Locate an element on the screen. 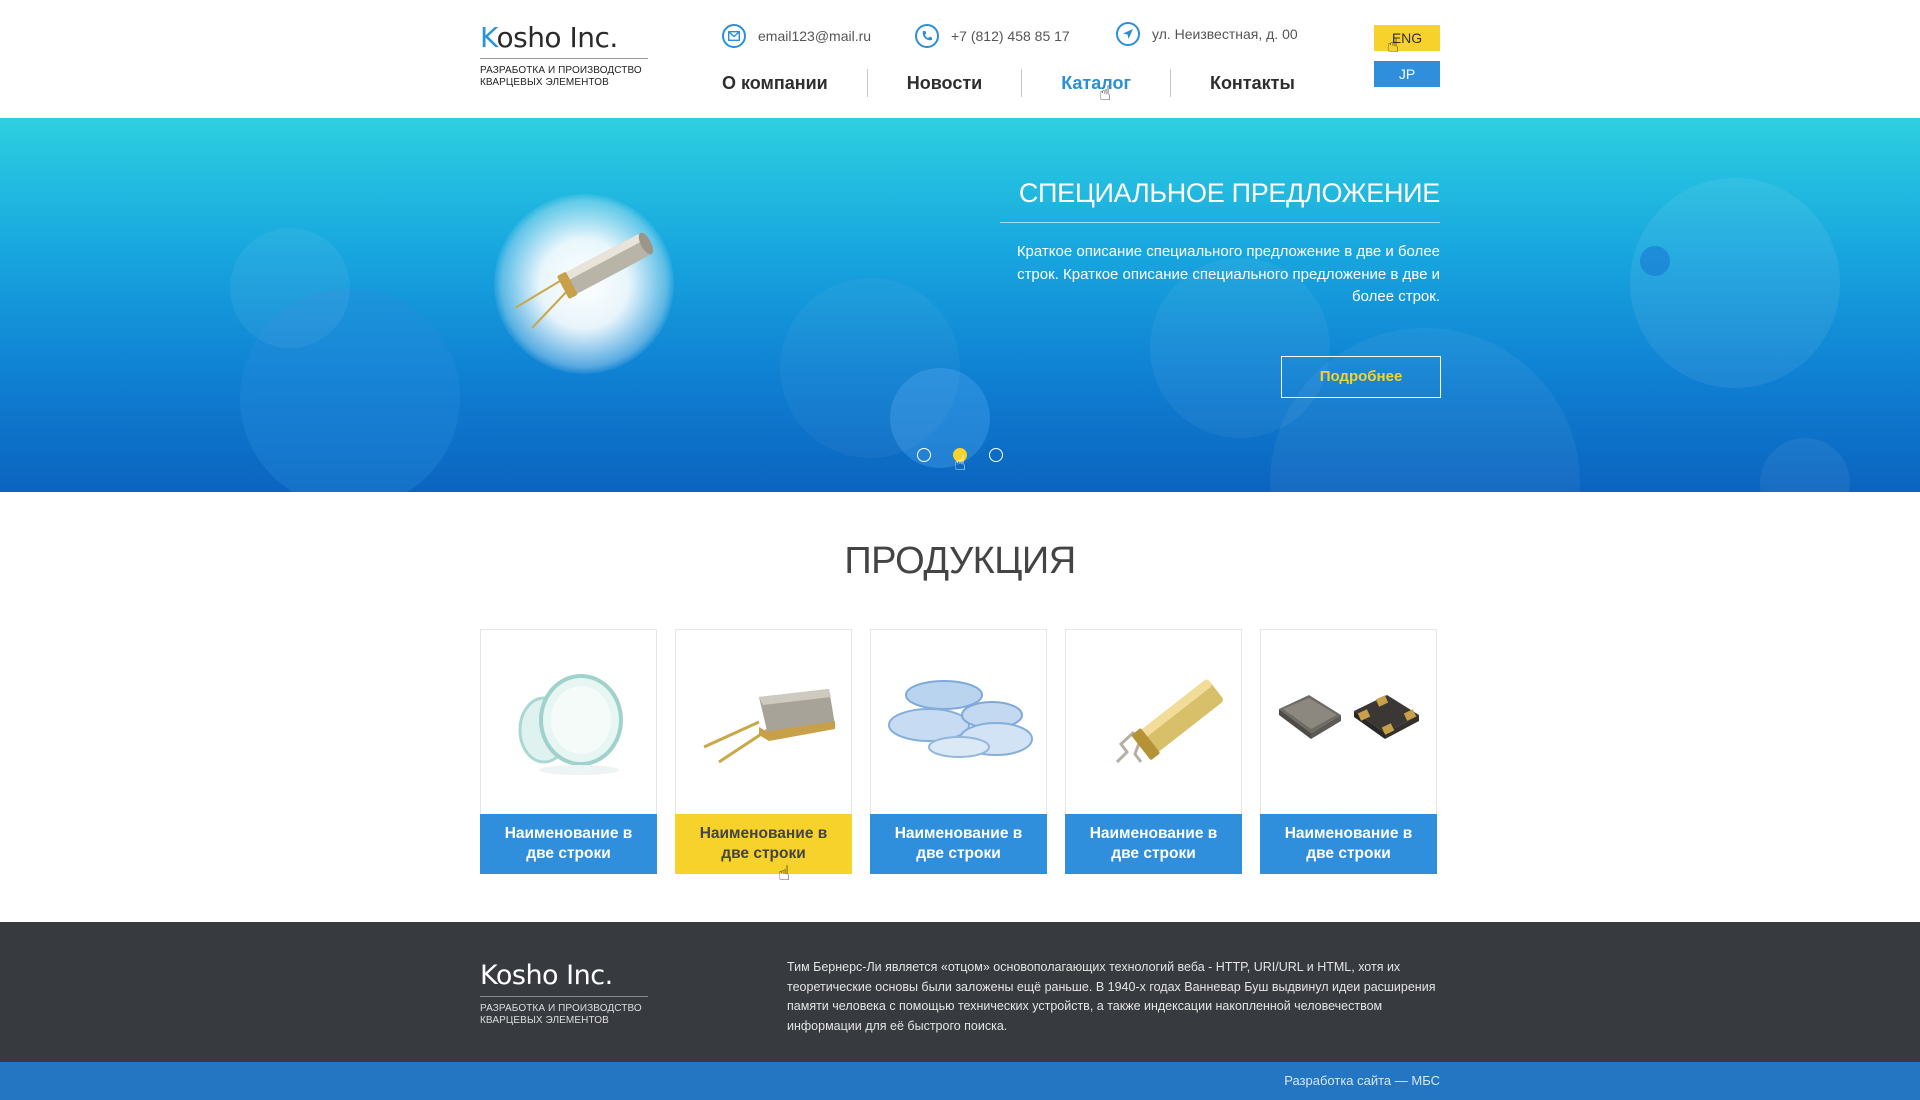 The width and height of the screenshot is (1920, 1100). logo-title: Kosho Inc. is located at coordinates (564, 38).